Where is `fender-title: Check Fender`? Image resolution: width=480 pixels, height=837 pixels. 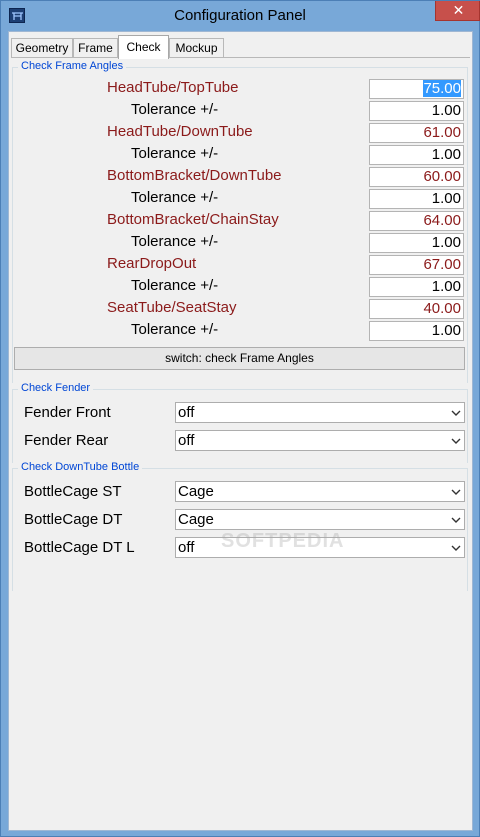 fender-title: Check Fender is located at coordinates (56, 388).